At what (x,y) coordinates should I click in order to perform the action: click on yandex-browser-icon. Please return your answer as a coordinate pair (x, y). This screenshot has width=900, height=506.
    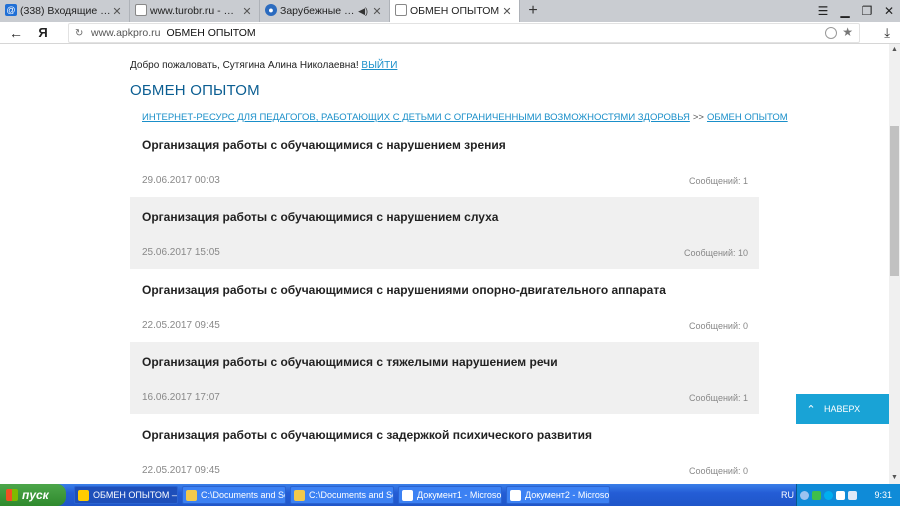
    Looking at the image, I should click on (83, 495).